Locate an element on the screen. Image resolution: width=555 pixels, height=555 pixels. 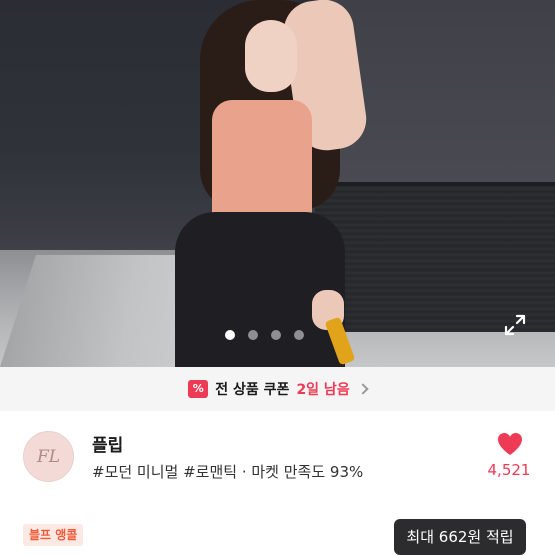
shop-logo: FL is located at coordinates (48, 456).